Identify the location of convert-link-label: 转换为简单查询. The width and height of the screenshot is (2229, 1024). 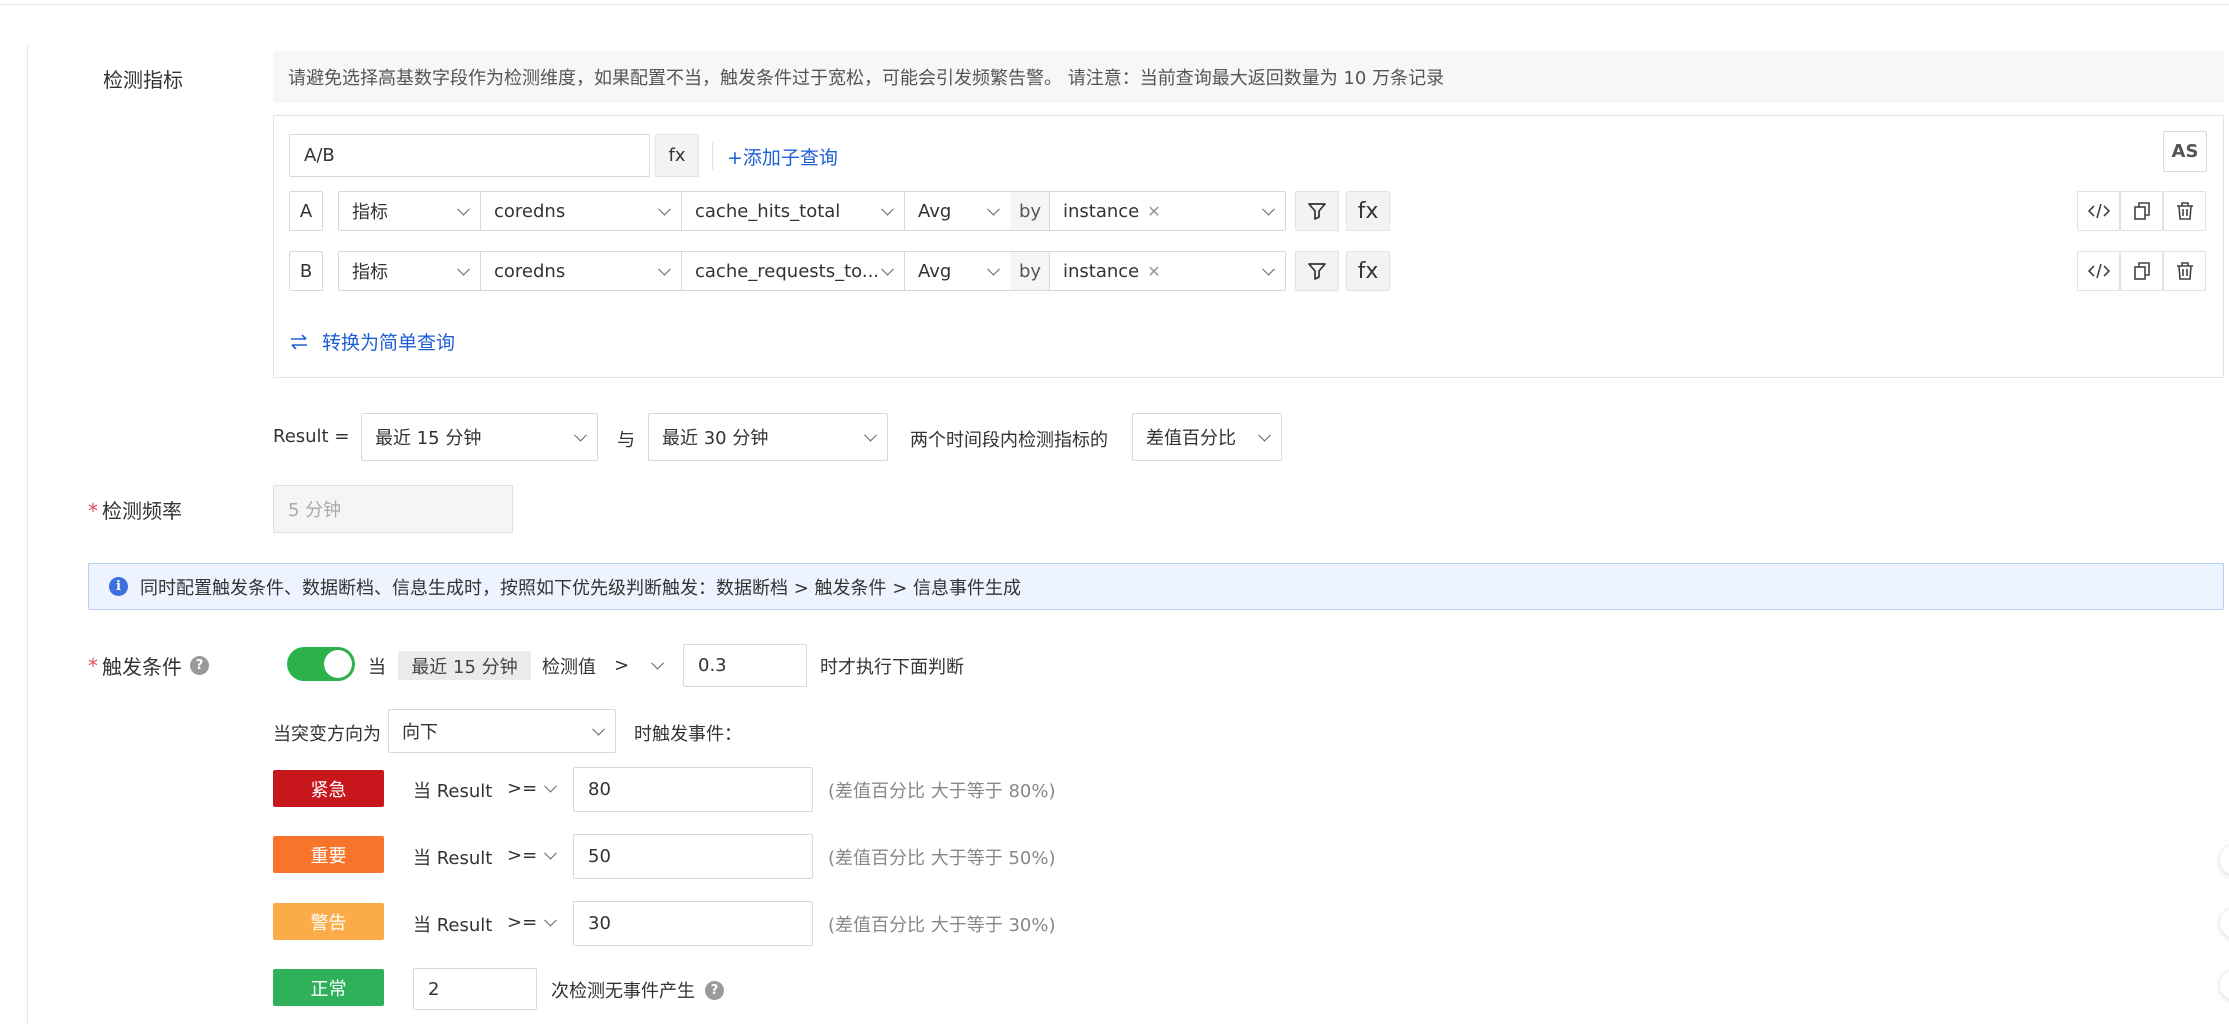
(389, 343).